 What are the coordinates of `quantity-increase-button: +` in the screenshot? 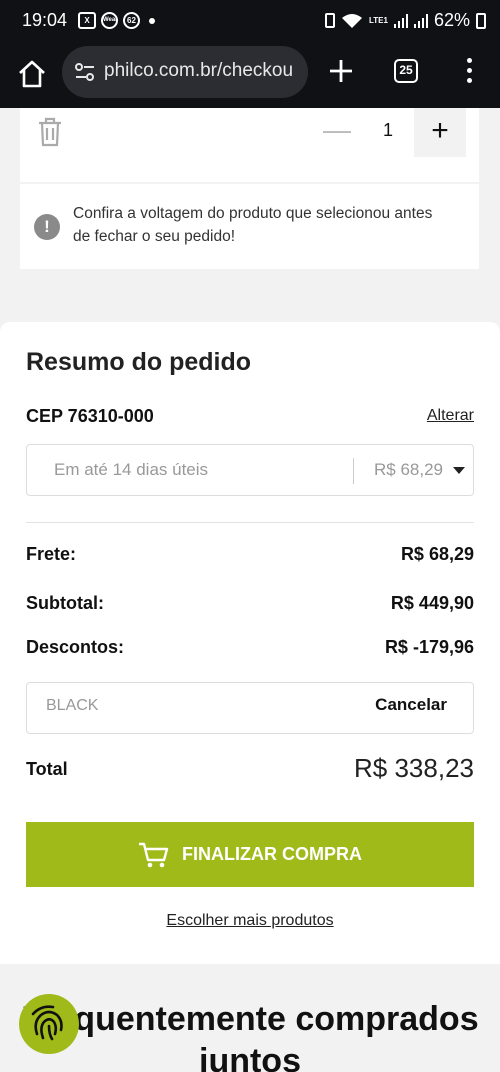 It's located at (440, 132).